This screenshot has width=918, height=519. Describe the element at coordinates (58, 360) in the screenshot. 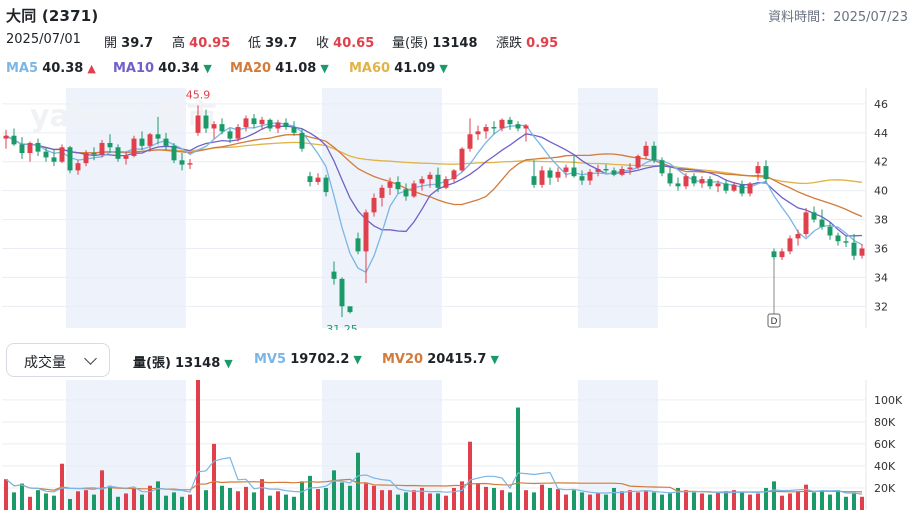

I see `indicator-select: 成交量` at that location.